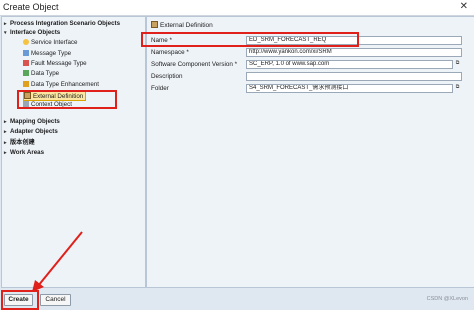 The height and width of the screenshot is (310, 474). I want to click on annotation-arrow, so click(57, 261).